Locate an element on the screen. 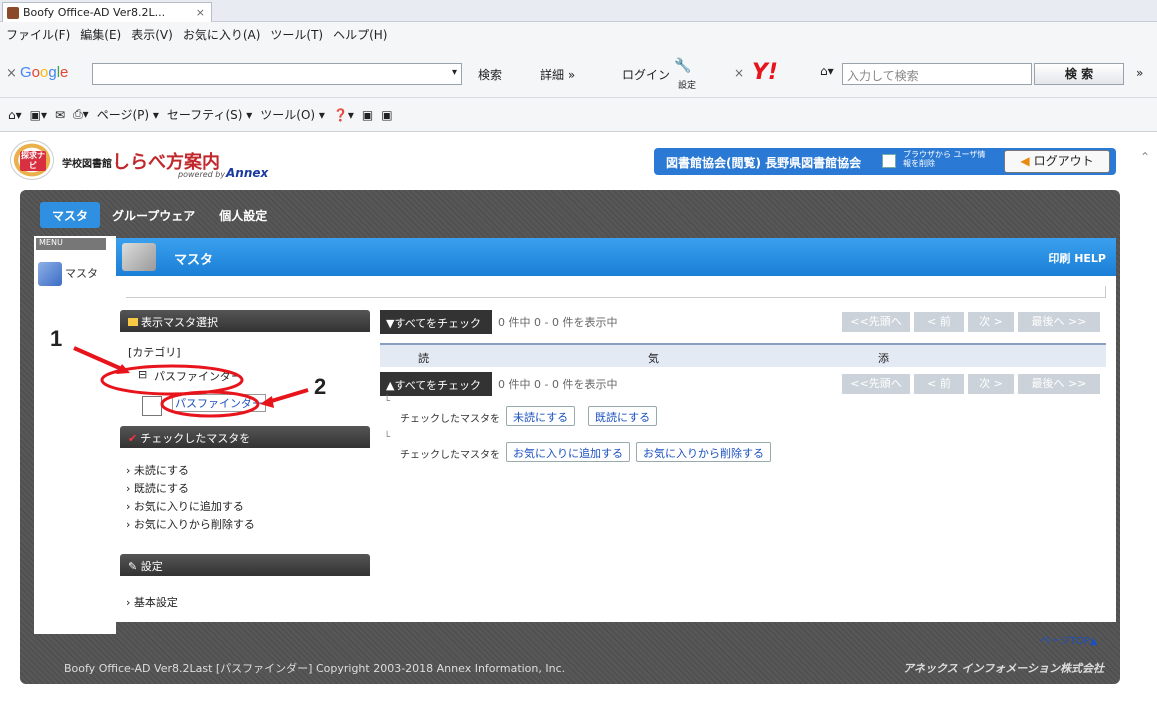 The image size is (1157, 708). annotation-overlay is located at coordinates (191, 382).